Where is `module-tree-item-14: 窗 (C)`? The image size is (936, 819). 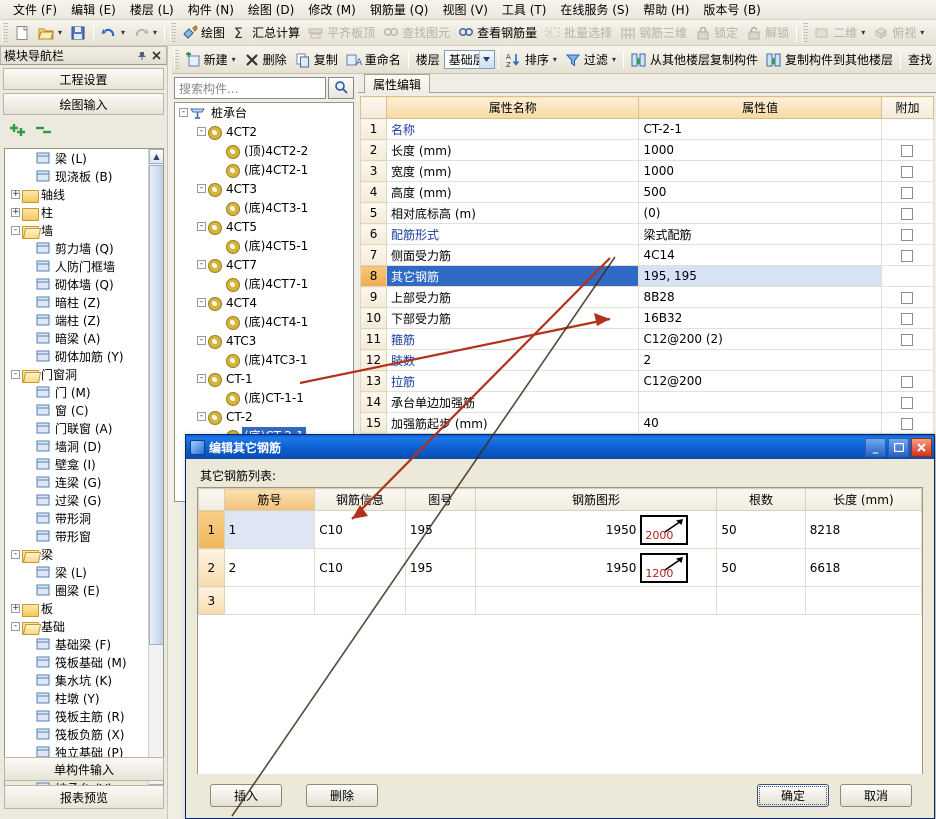
module-tree-item-14: 窗 (C) is located at coordinates (77, 410).